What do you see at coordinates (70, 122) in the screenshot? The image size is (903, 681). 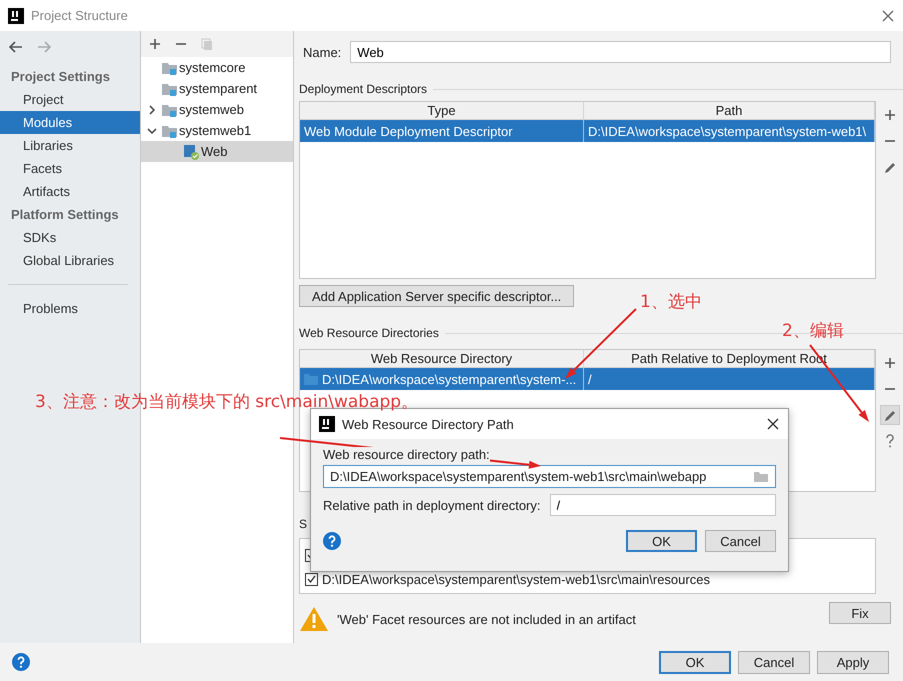 I see `sidebar-item: Modules` at bounding box center [70, 122].